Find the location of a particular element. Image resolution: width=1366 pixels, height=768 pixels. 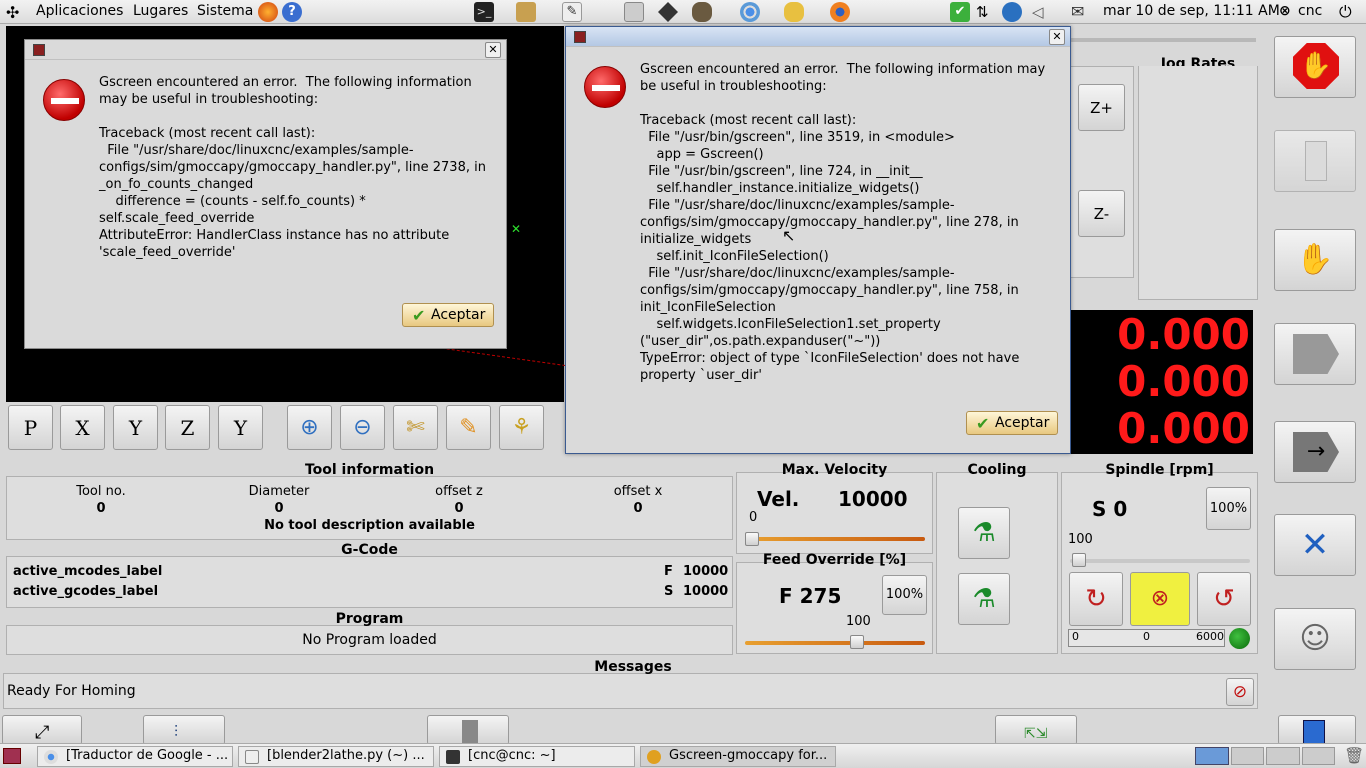

zoom-in-button: ⊕ is located at coordinates (309, 427).